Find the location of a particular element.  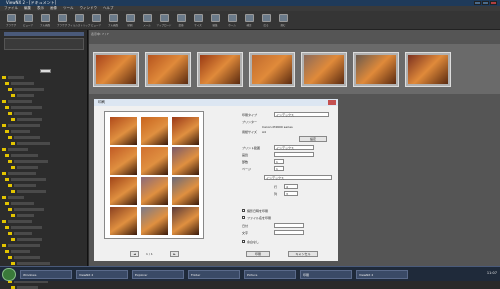

toolbar-button: メール is located at coordinates (147, 20).